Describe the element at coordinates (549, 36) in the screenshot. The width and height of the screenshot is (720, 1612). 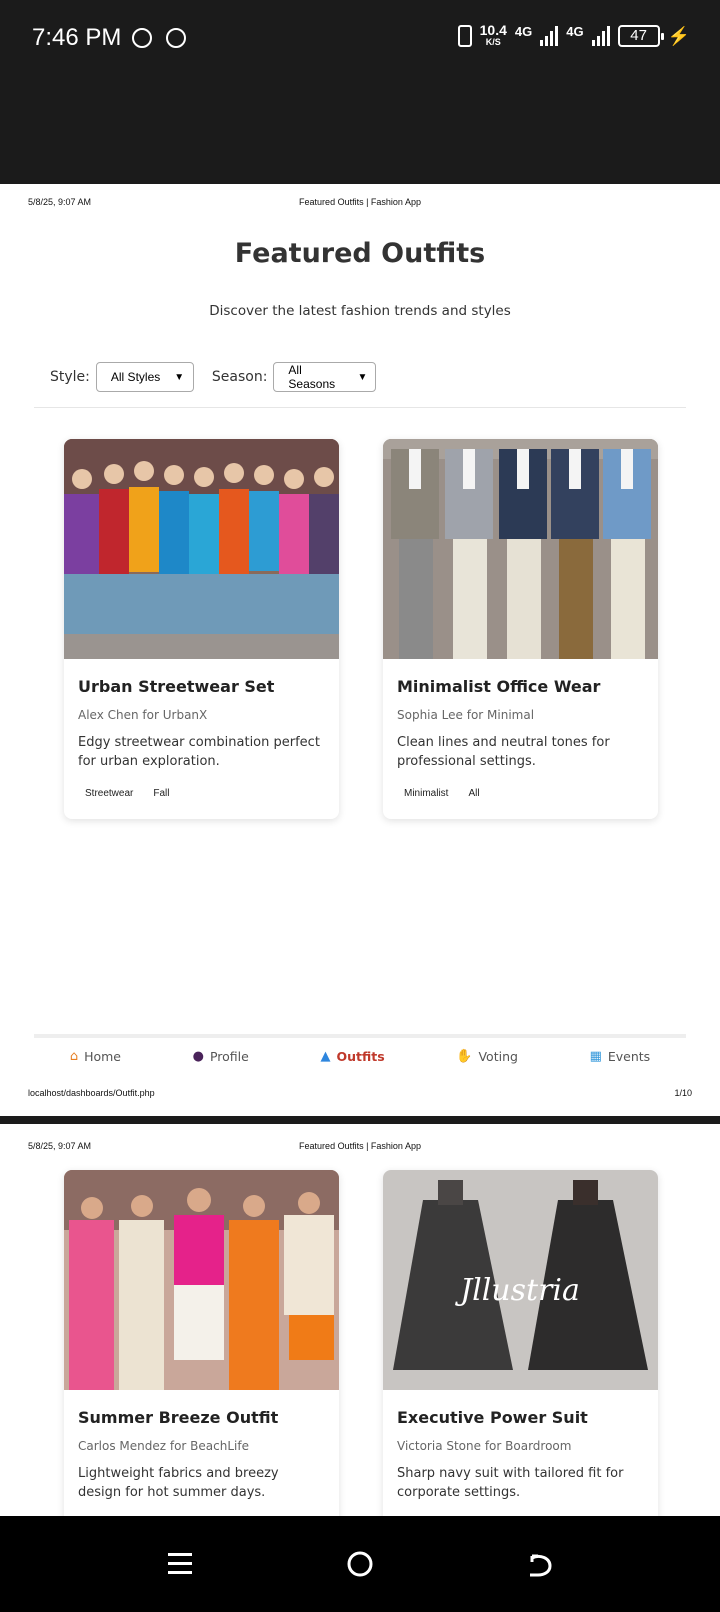
I see `signal-icon` at that location.